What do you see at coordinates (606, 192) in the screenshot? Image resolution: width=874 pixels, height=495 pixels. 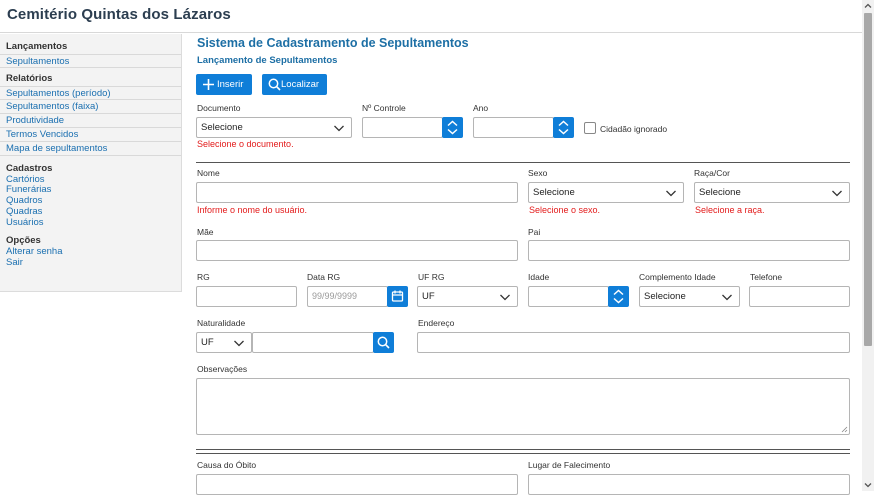 I see `sexo-select: Selecione` at bounding box center [606, 192].